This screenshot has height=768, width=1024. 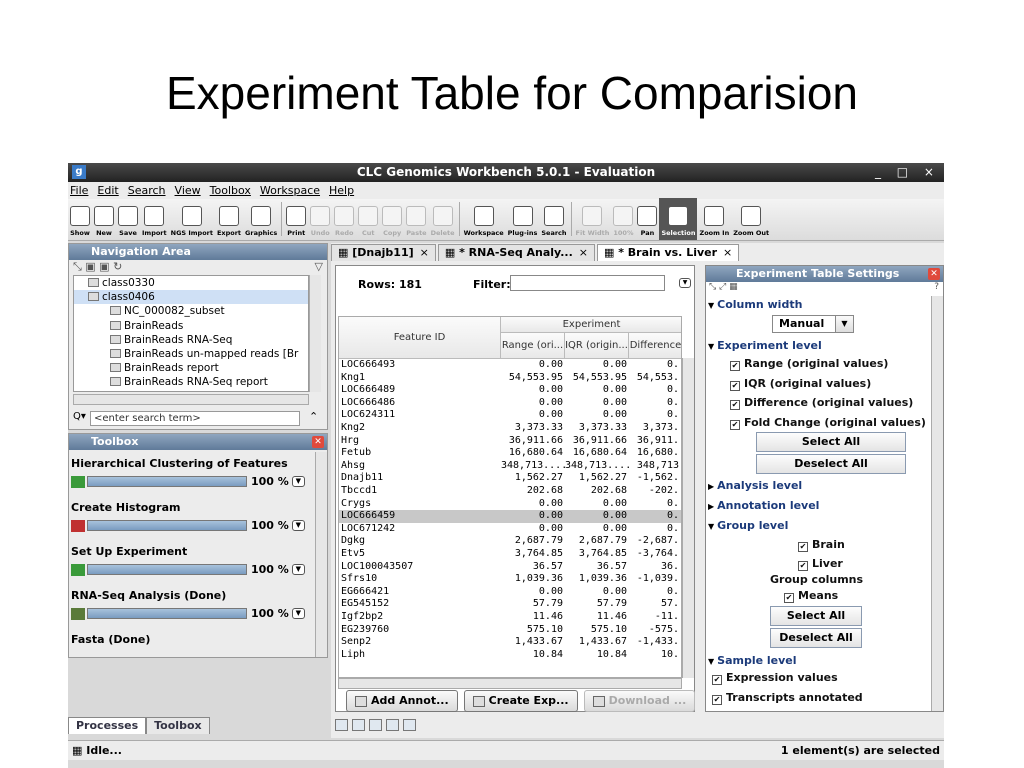 What do you see at coordinates (510, 683) in the screenshot?
I see `table-hscrollbar` at bounding box center [510, 683].